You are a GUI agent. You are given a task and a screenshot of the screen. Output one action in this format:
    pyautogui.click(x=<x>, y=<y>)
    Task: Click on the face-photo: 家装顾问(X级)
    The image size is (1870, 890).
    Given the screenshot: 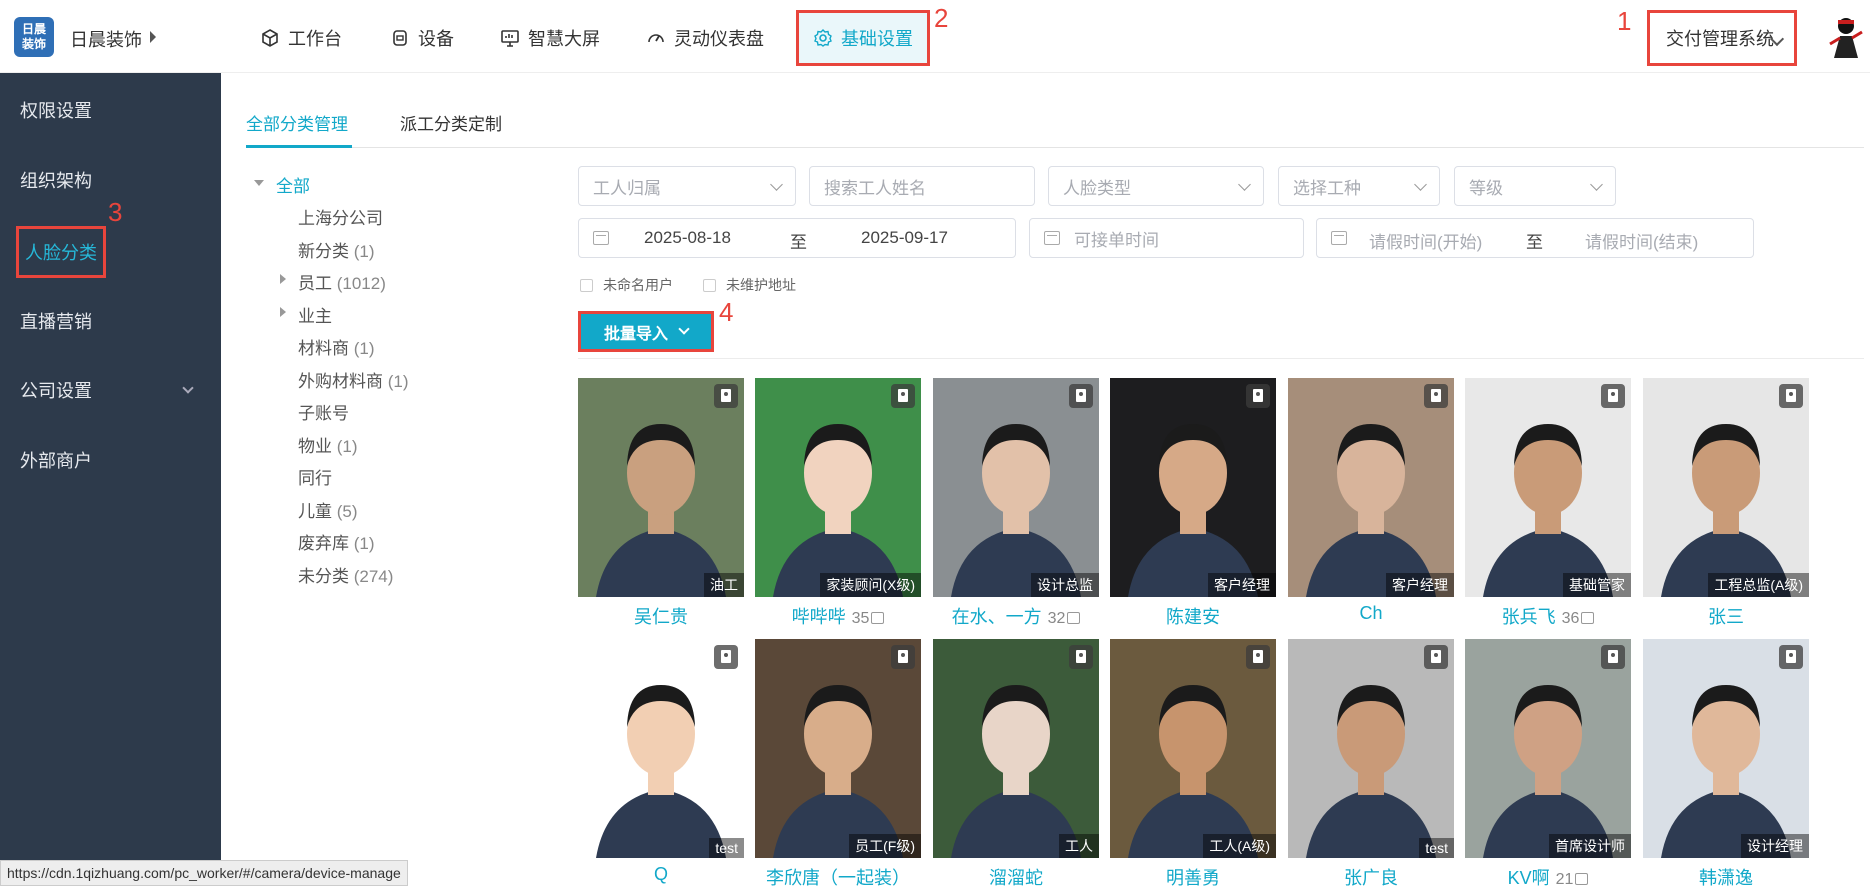 What is the action you would take?
    pyautogui.click(x=838, y=487)
    